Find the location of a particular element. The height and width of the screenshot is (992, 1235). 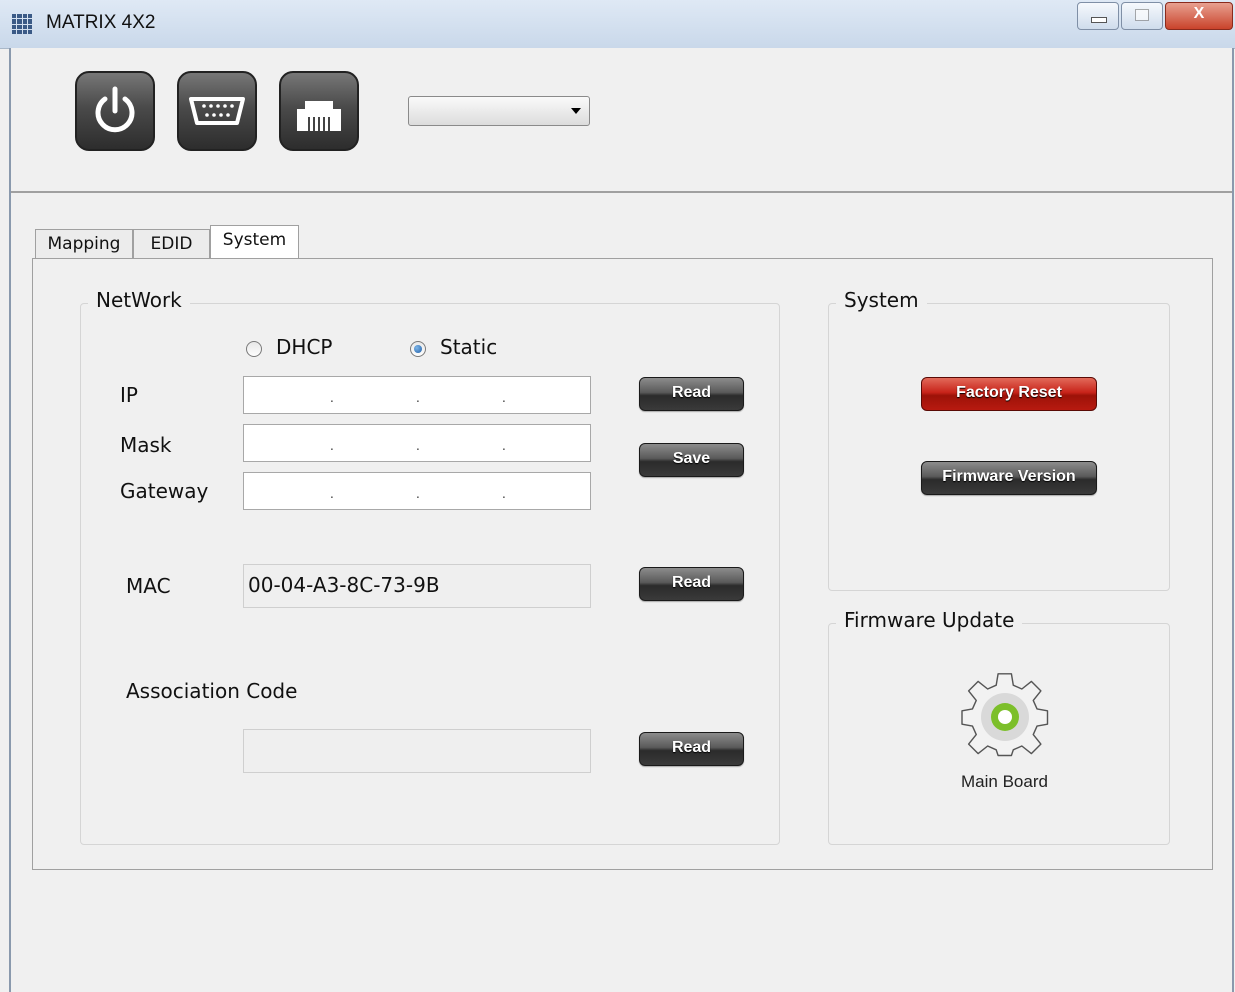

serial-port-button is located at coordinates (217, 111).